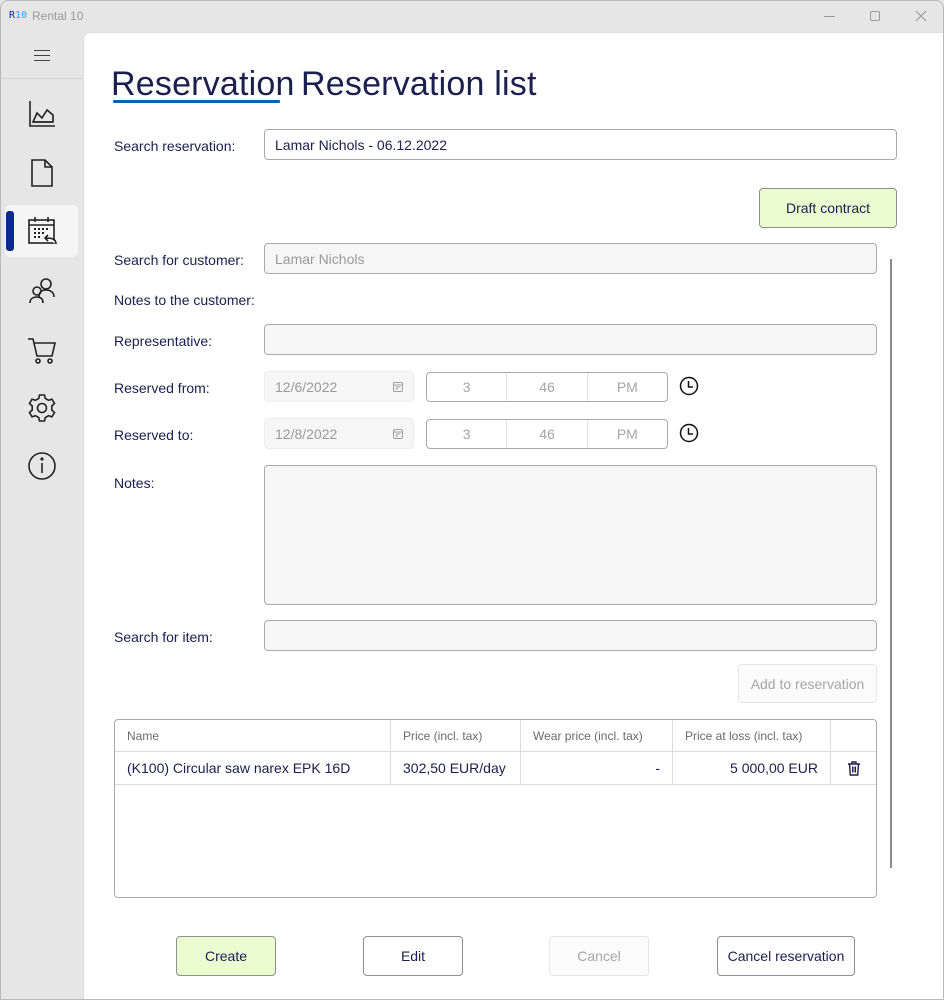 Image resolution: width=944 pixels, height=1000 pixels. Describe the element at coordinates (134, 483) in the screenshot. I see `notes-label: Notes:` at that location.